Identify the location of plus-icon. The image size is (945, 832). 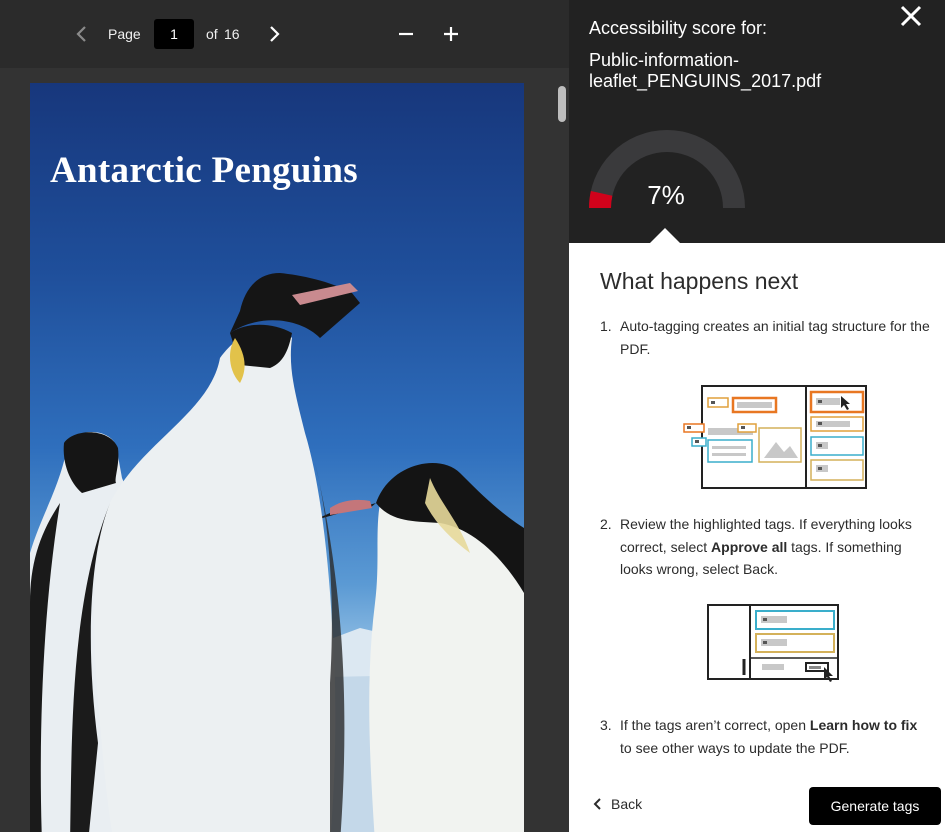
(451, 34).